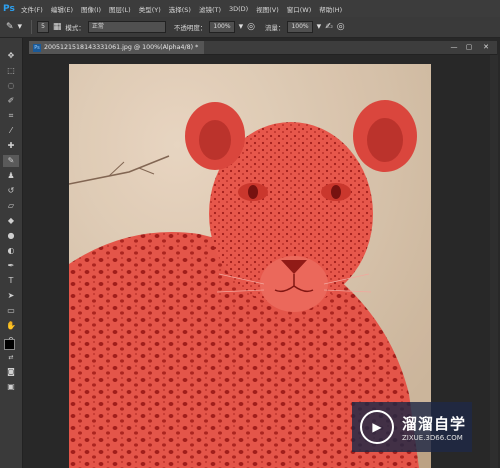  I want to click on watermark-title: 溜溜自学, so click(434, 423).